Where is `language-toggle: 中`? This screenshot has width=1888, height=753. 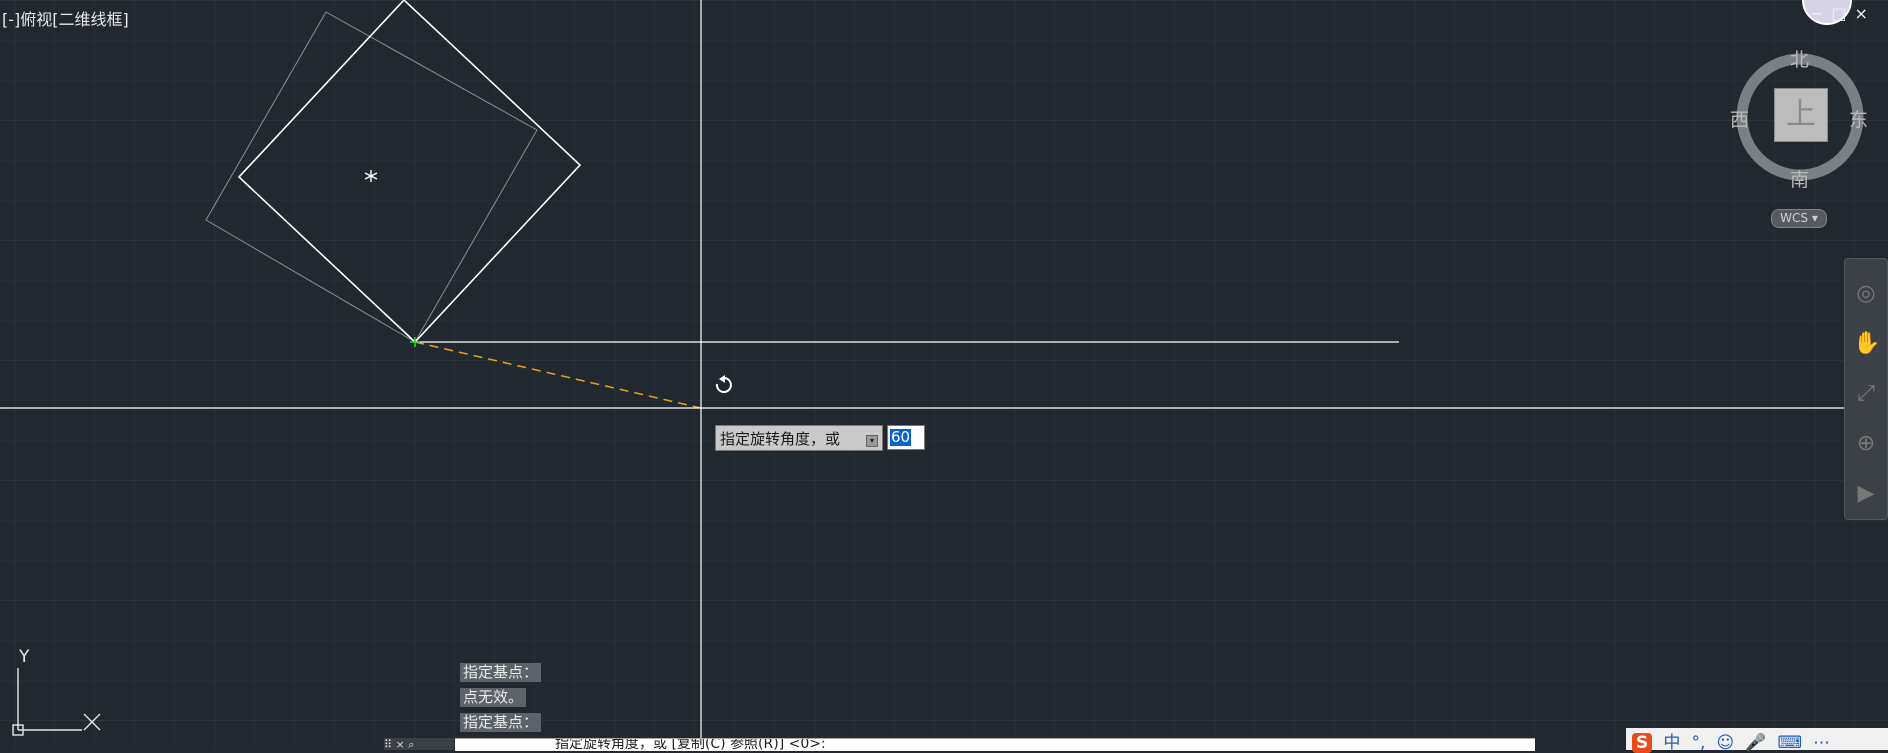 language-toggle: 中 is located at coordinates (1671, 740).